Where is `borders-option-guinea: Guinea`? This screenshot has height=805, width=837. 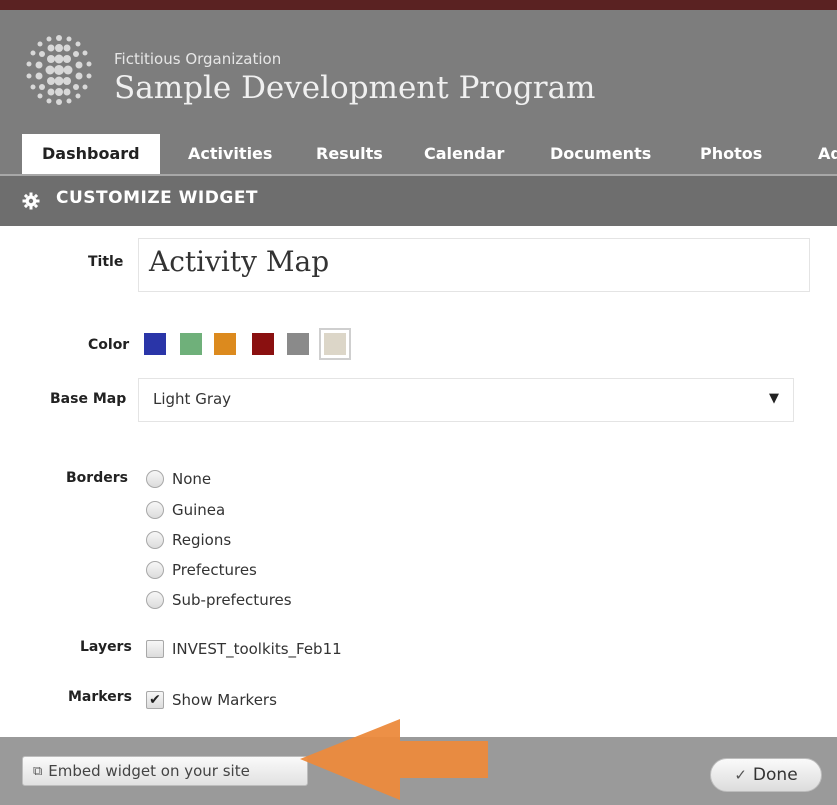 borders-option-guinea: Guinea is located at coordinates (185, 510).